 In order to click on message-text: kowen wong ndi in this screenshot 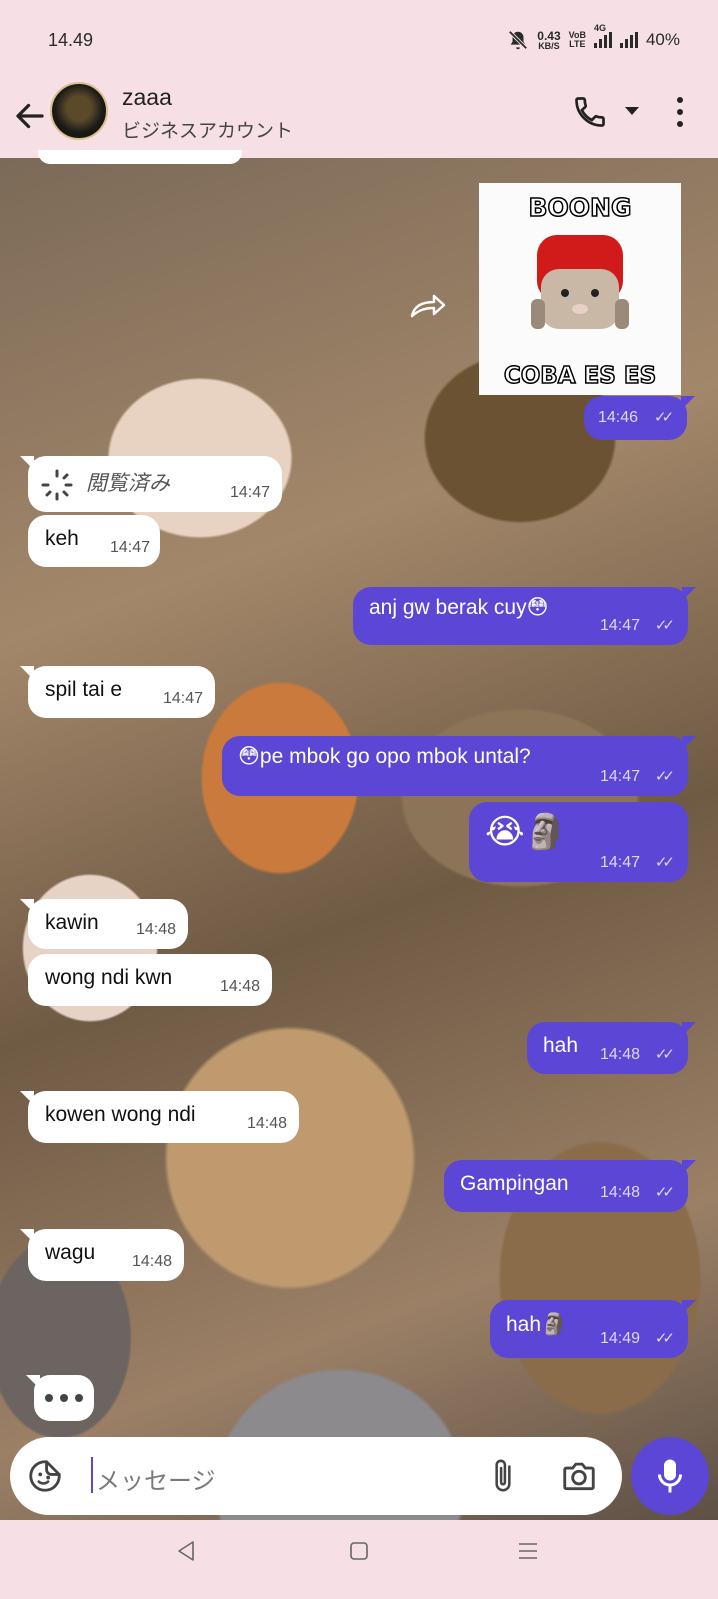, I will do `click(120, 1114)`.